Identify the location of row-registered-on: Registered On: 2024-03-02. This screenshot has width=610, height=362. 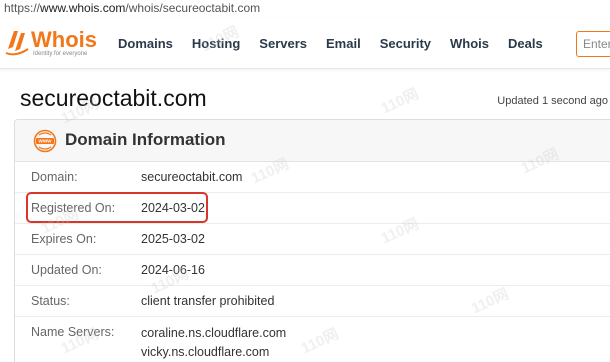
(312, 208).